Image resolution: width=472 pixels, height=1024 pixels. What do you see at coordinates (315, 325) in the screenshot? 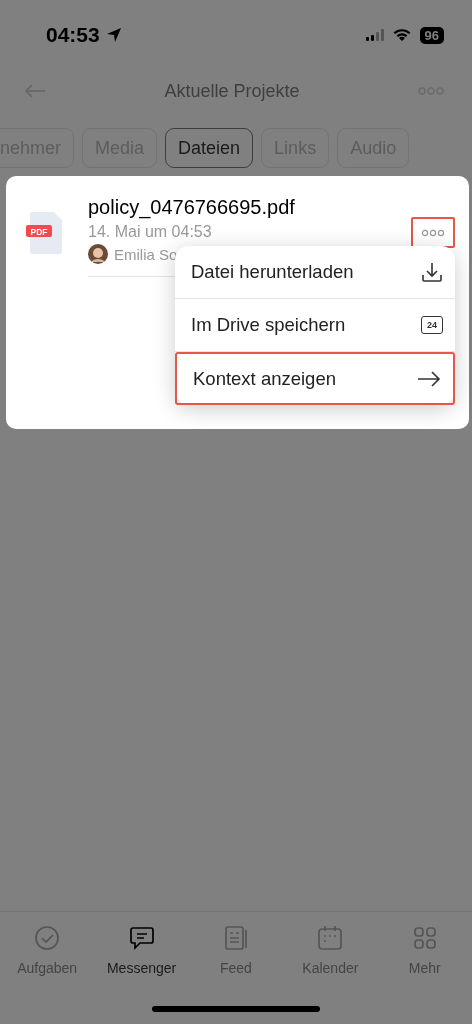
I see `menu-item: Im Drive speichern 24` at bounding box center [315, 325].